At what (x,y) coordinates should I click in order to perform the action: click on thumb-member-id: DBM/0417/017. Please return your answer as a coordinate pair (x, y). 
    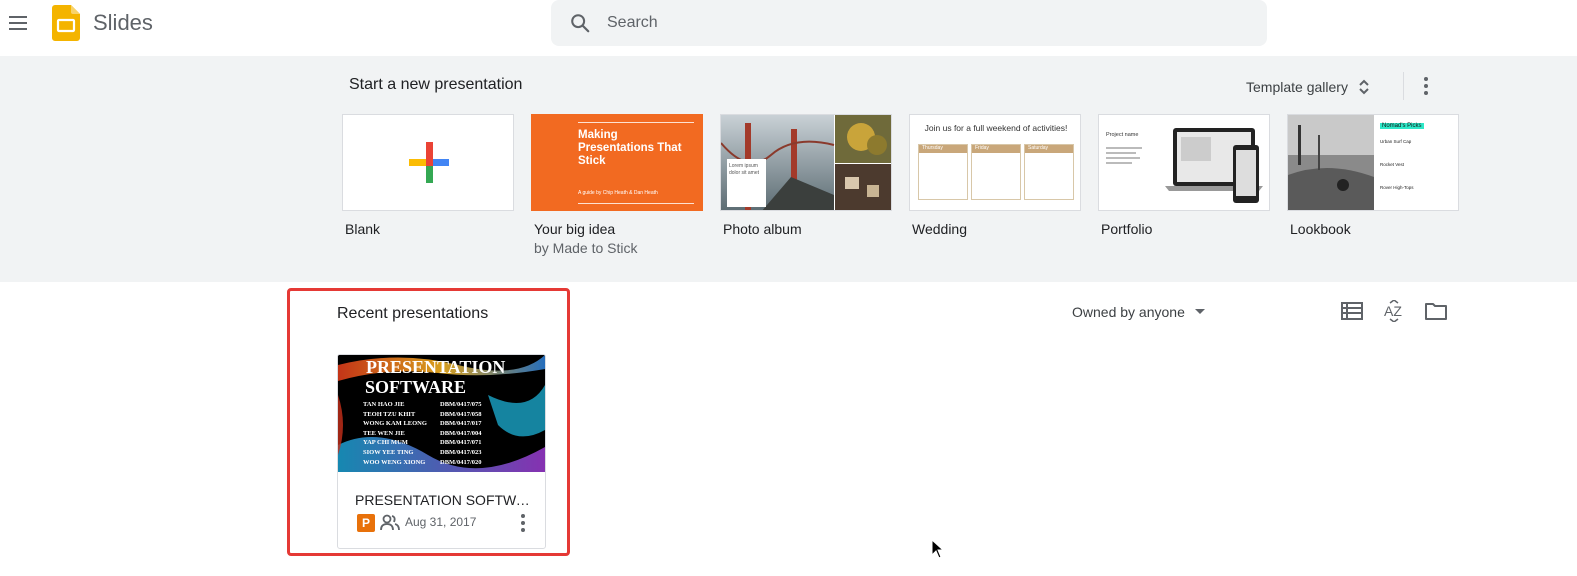
    Looking at the image, I should click on (461, 424).